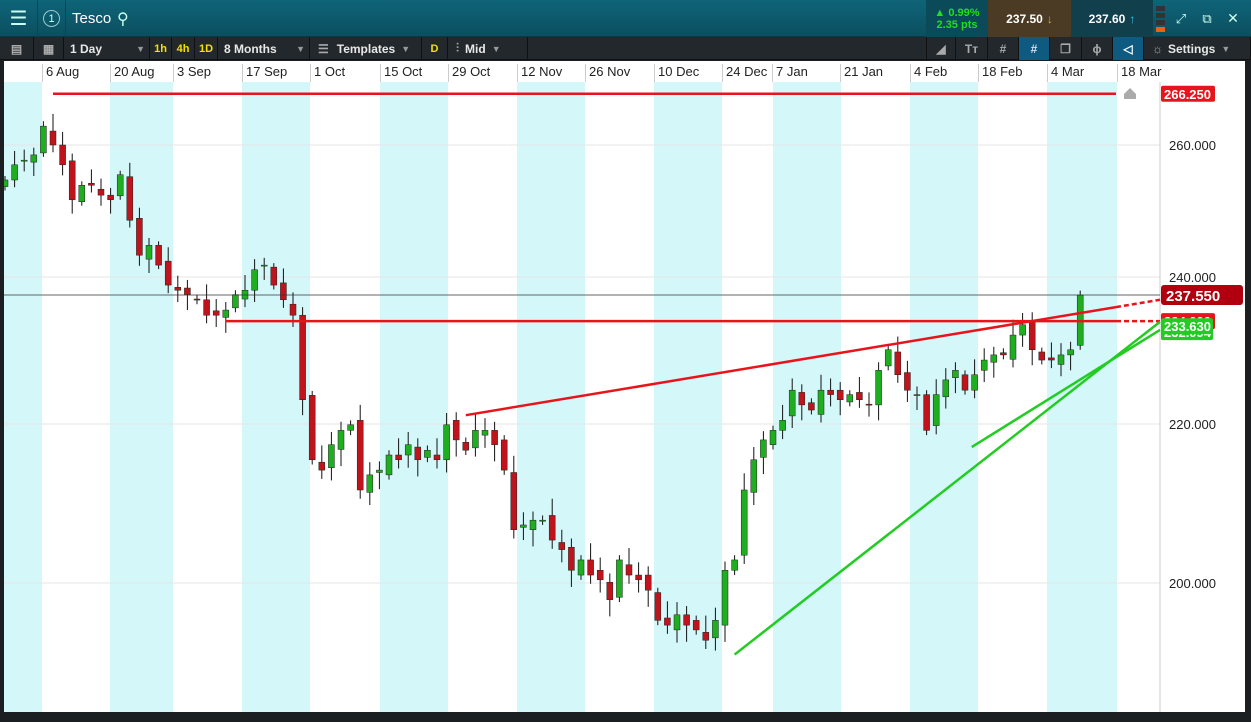 Image resolution: width=1251 pixels, height=722 pixels. What do you see at coordinates (941, 48) in the screenshot?
I see `draw-line-icon: ◢` at bounding box center [941, 48].